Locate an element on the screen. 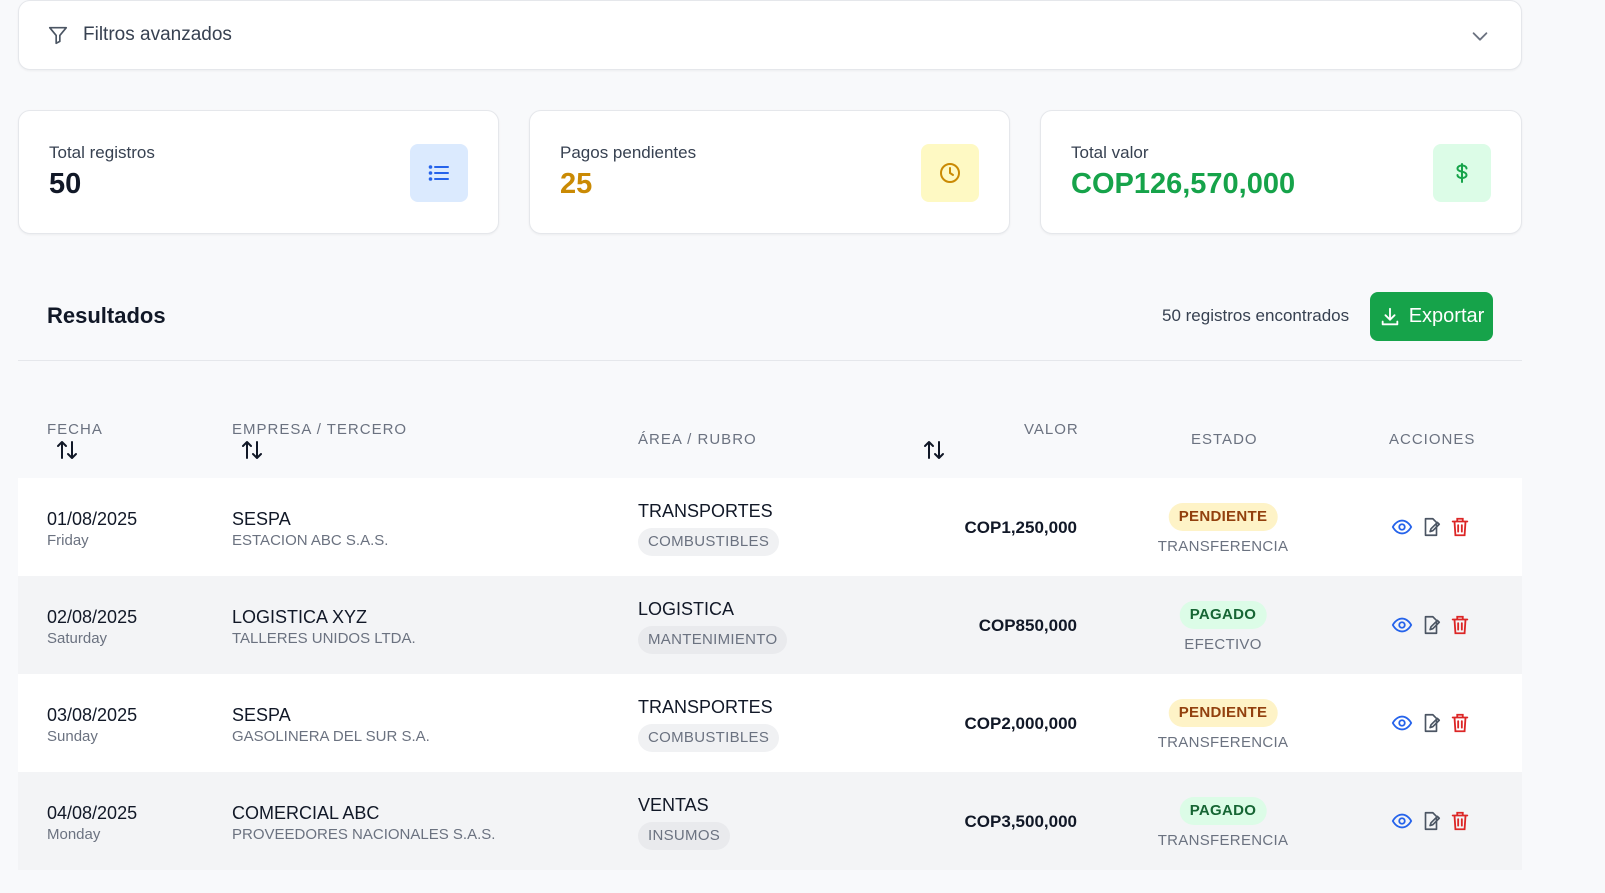 The image size is (1605, 893). header-area: ÁREA / RUBRO is located at coordinates (697, 439).